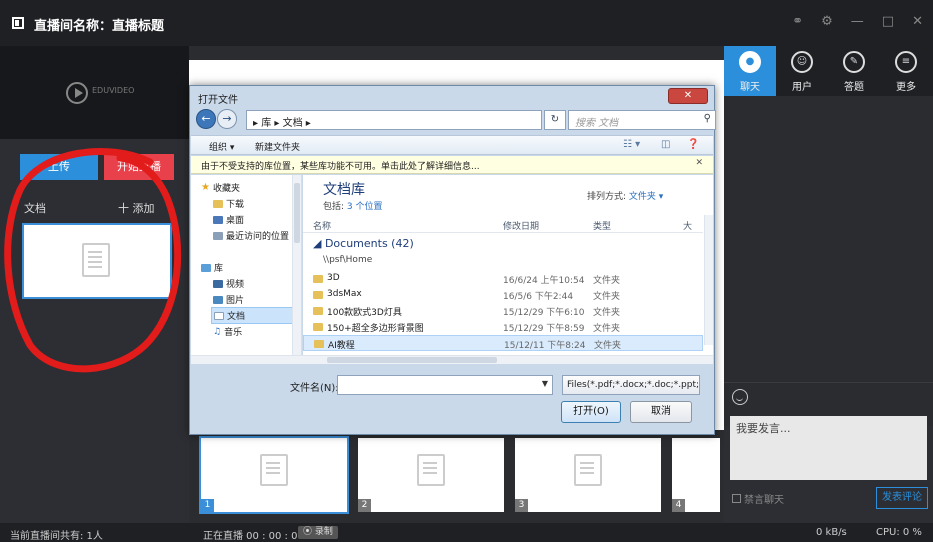 Image resolution: width=933 pixels, height=542 pixels. I want to click on smiley-icon, so click(740, 397).